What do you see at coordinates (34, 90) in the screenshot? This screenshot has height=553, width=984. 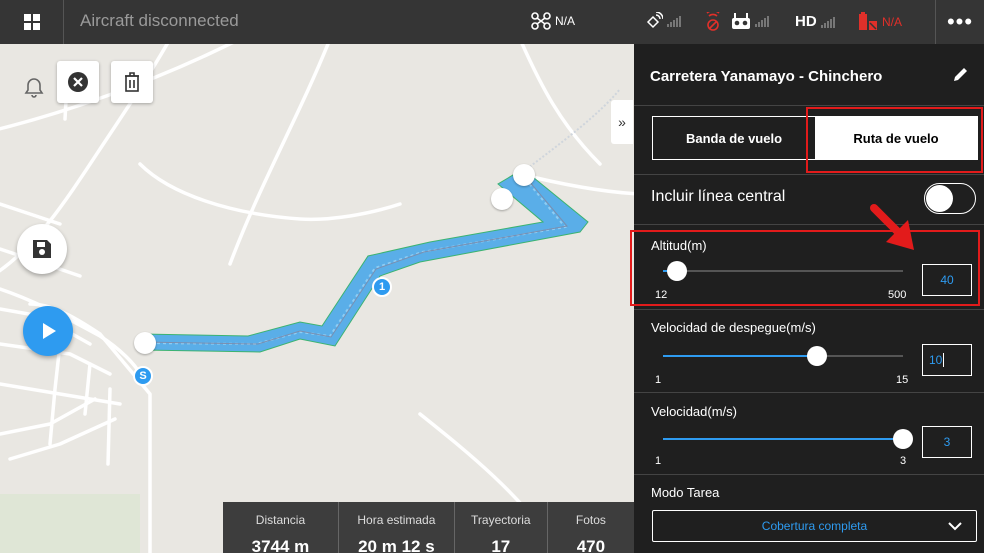 I see `bell-icon` at bounding box center [34, 90].